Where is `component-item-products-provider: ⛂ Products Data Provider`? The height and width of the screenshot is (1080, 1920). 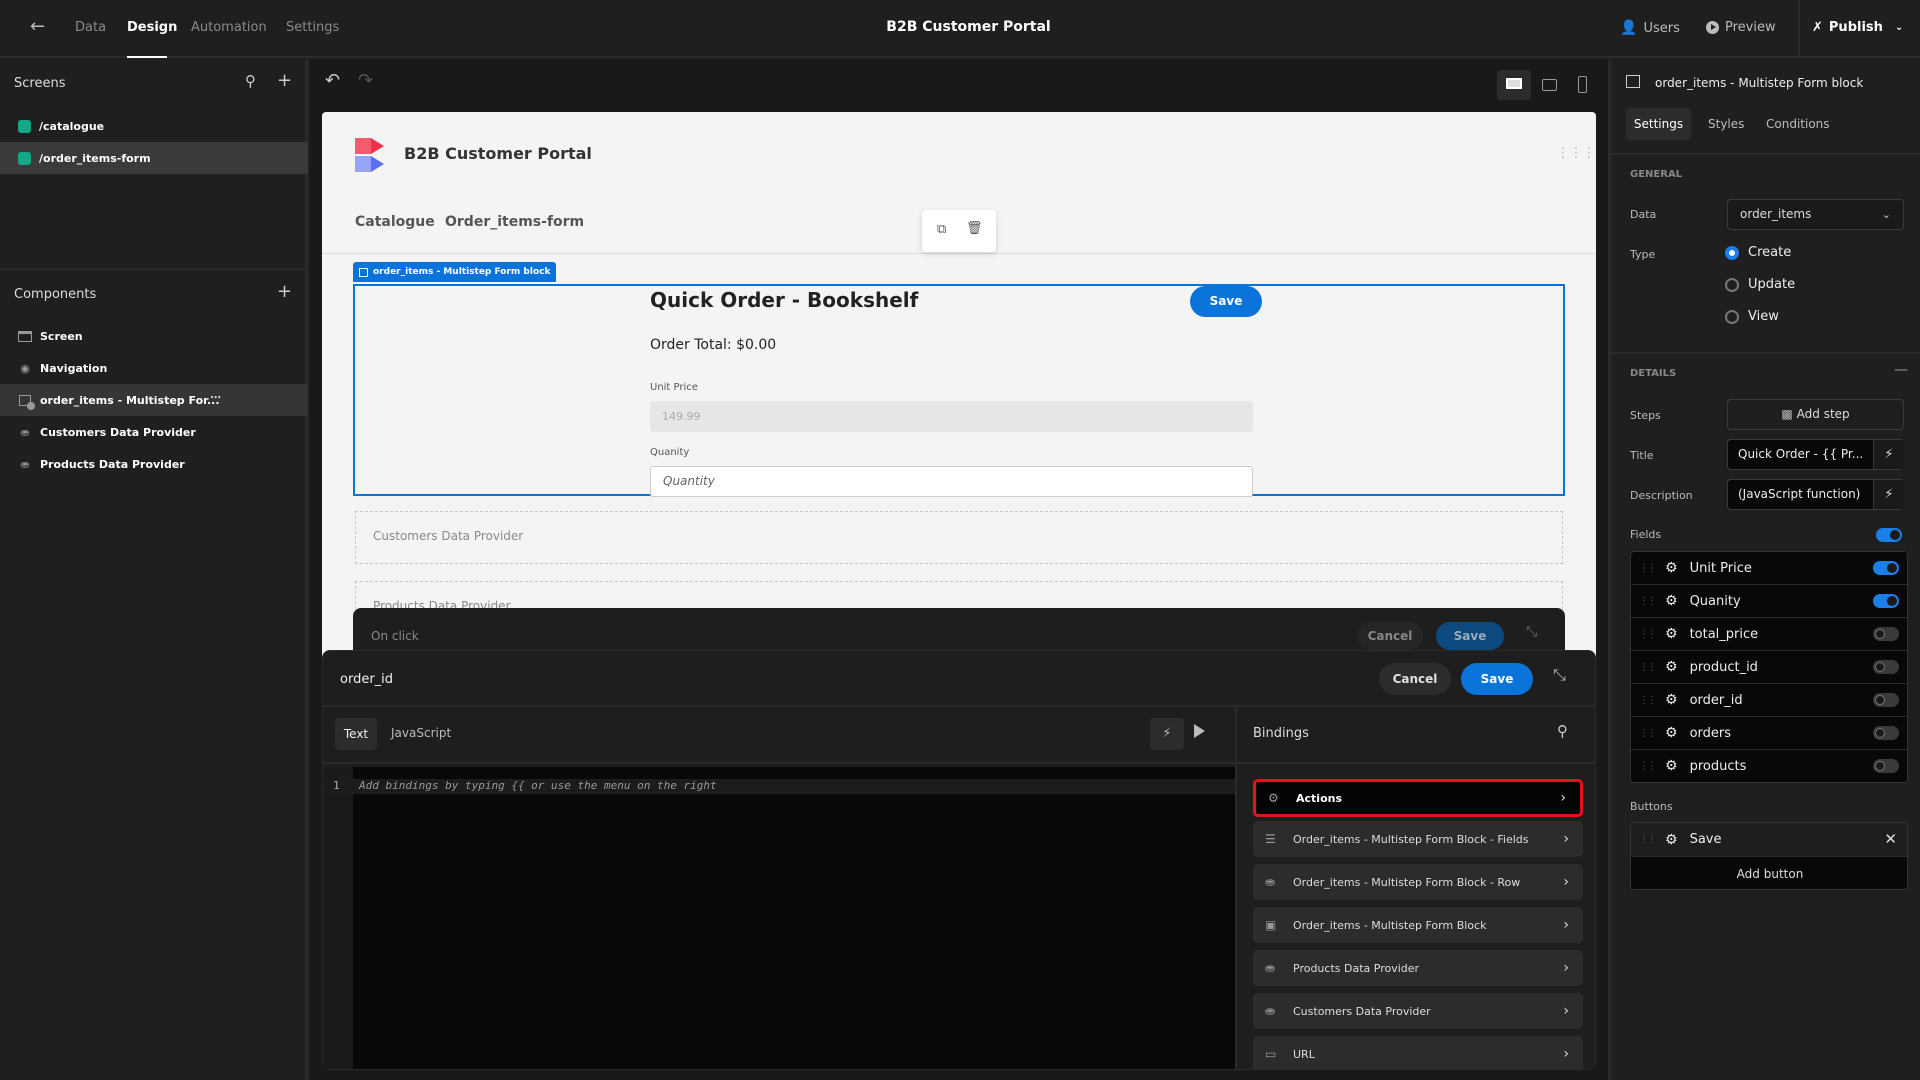 component-item-products-provider: ⛂ Products Data Provider is located at coordinates (154, 464).